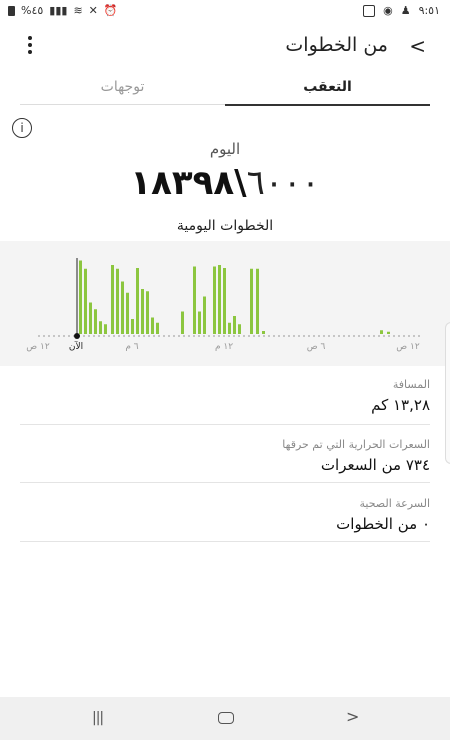 This screenshot has width=450, height=740. What do you see at coordinates (411, 384) in the screenshot?
I see `distance-label: المسافة` at bounding box center [411, 384].